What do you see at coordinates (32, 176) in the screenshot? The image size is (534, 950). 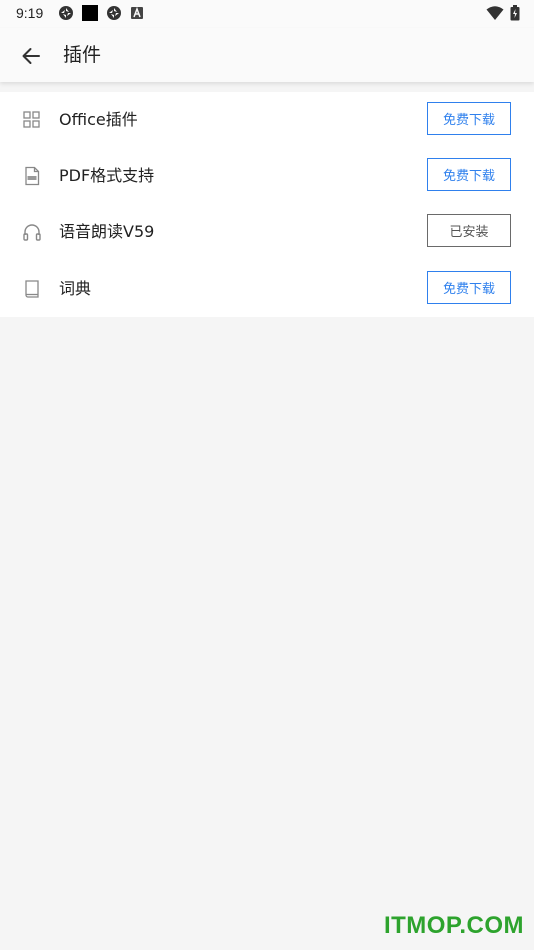 I see `pdf-file-icon` at bounding box center [32, 176].